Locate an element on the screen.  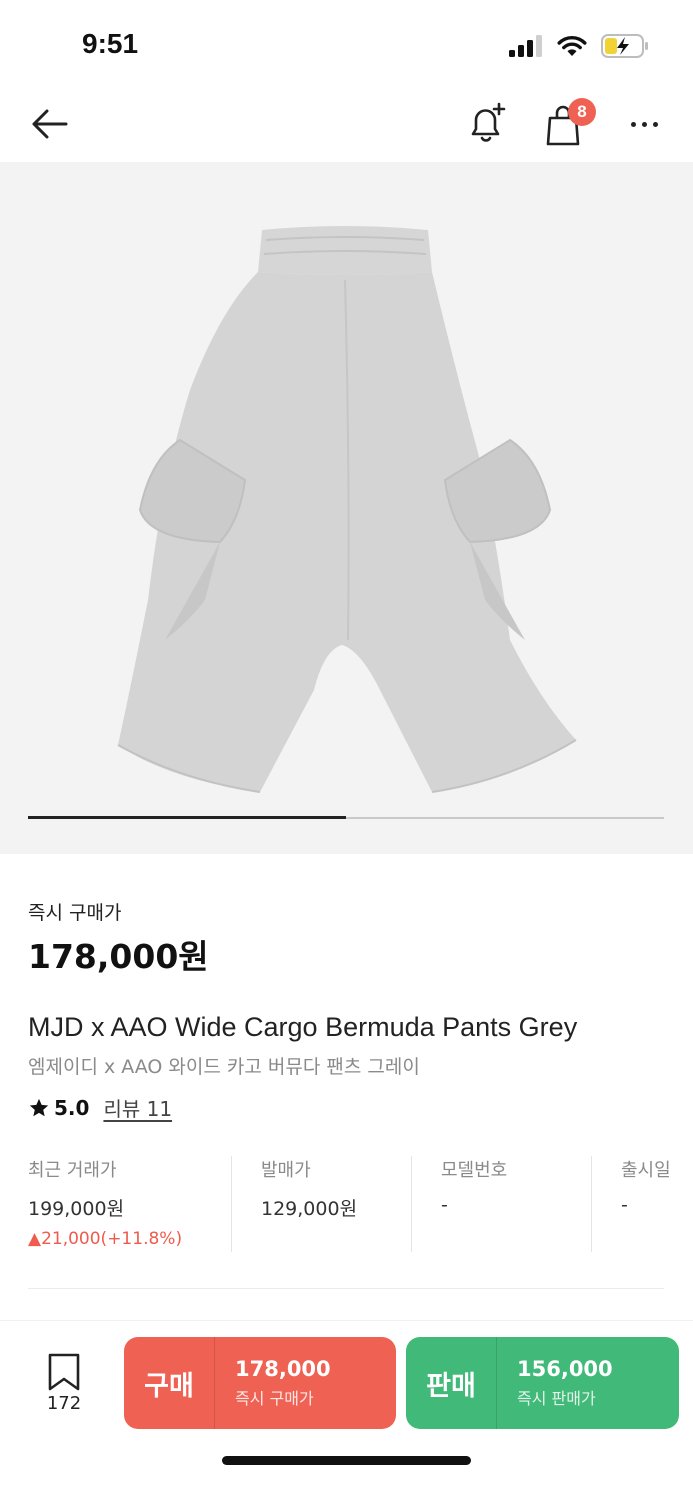
wishlist-button: 172 is located at coordinates (64, 1382).